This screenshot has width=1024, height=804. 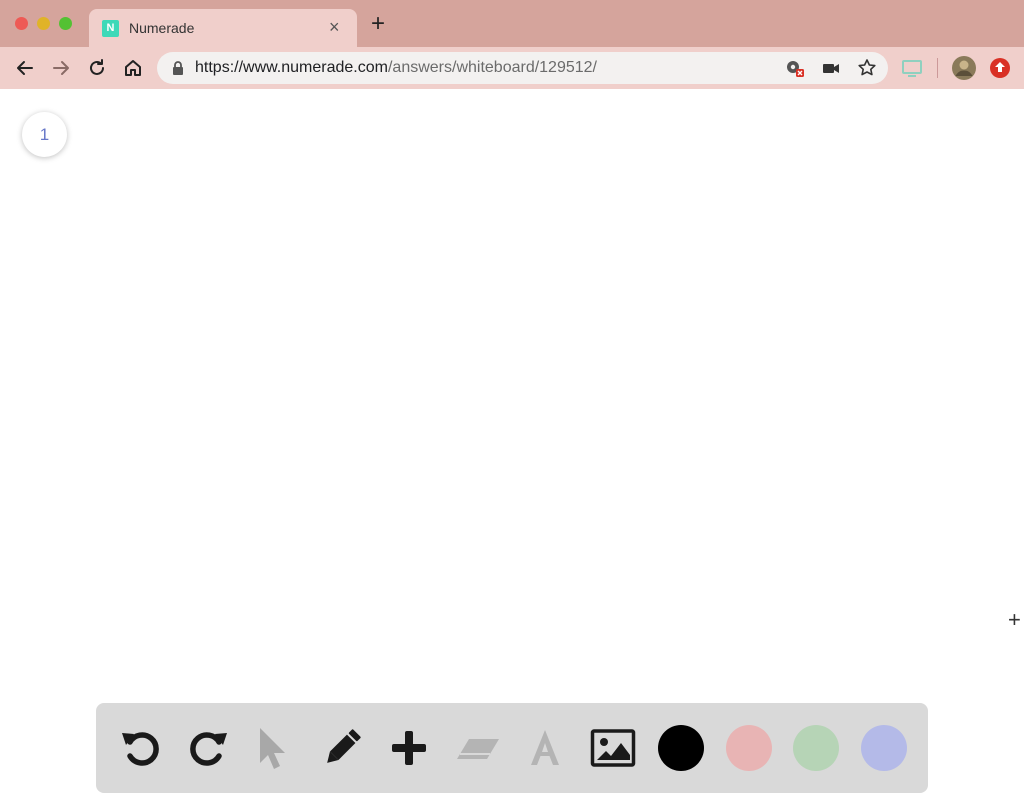 I want to click on select-icon, so click(x=275, y=748).